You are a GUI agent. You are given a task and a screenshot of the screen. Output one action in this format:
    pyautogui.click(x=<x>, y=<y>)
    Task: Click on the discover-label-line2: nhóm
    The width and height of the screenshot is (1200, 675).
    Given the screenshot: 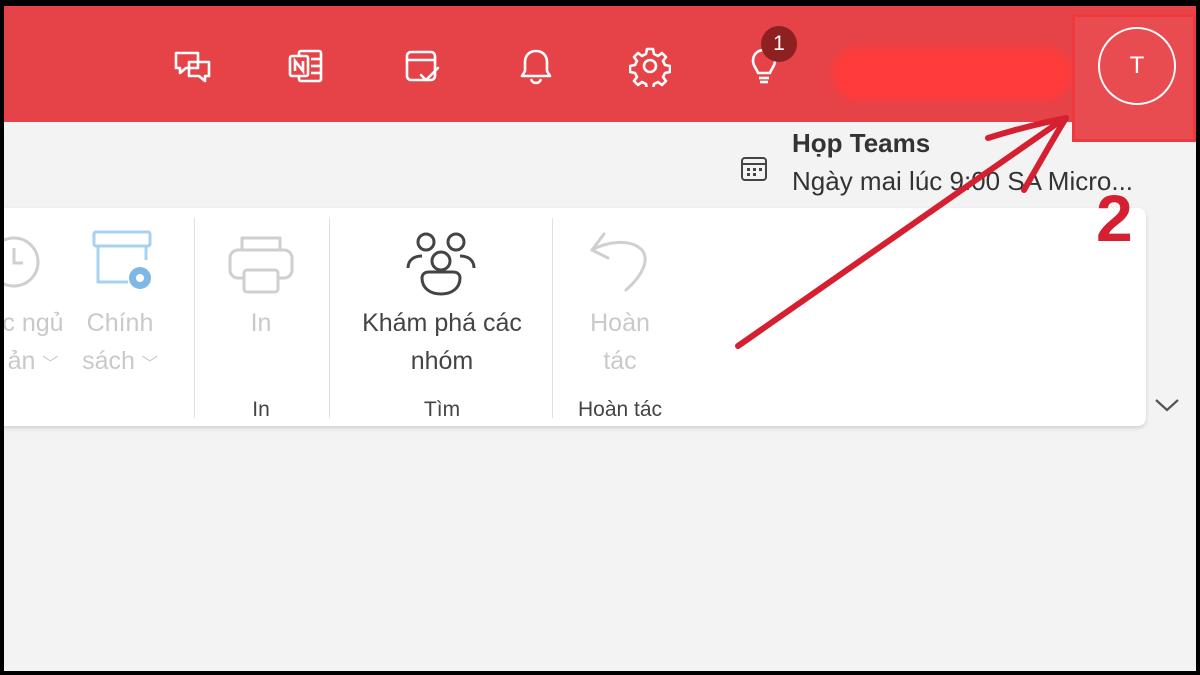 What is the action you would take?
    pyautogui.click(x=442, y=361)
    